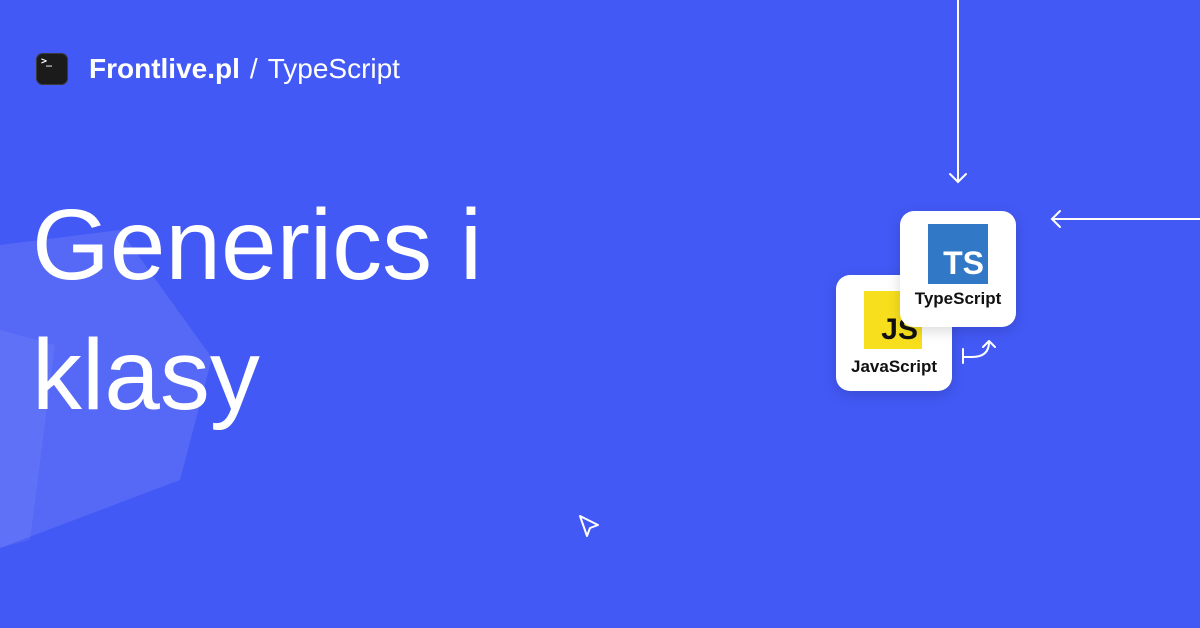 The image size is (1200, 628). What do you see at coordinates (894, 366) in the screenshot?
I see `javascript-label: JavaScript` at bounding box center [894, 366].